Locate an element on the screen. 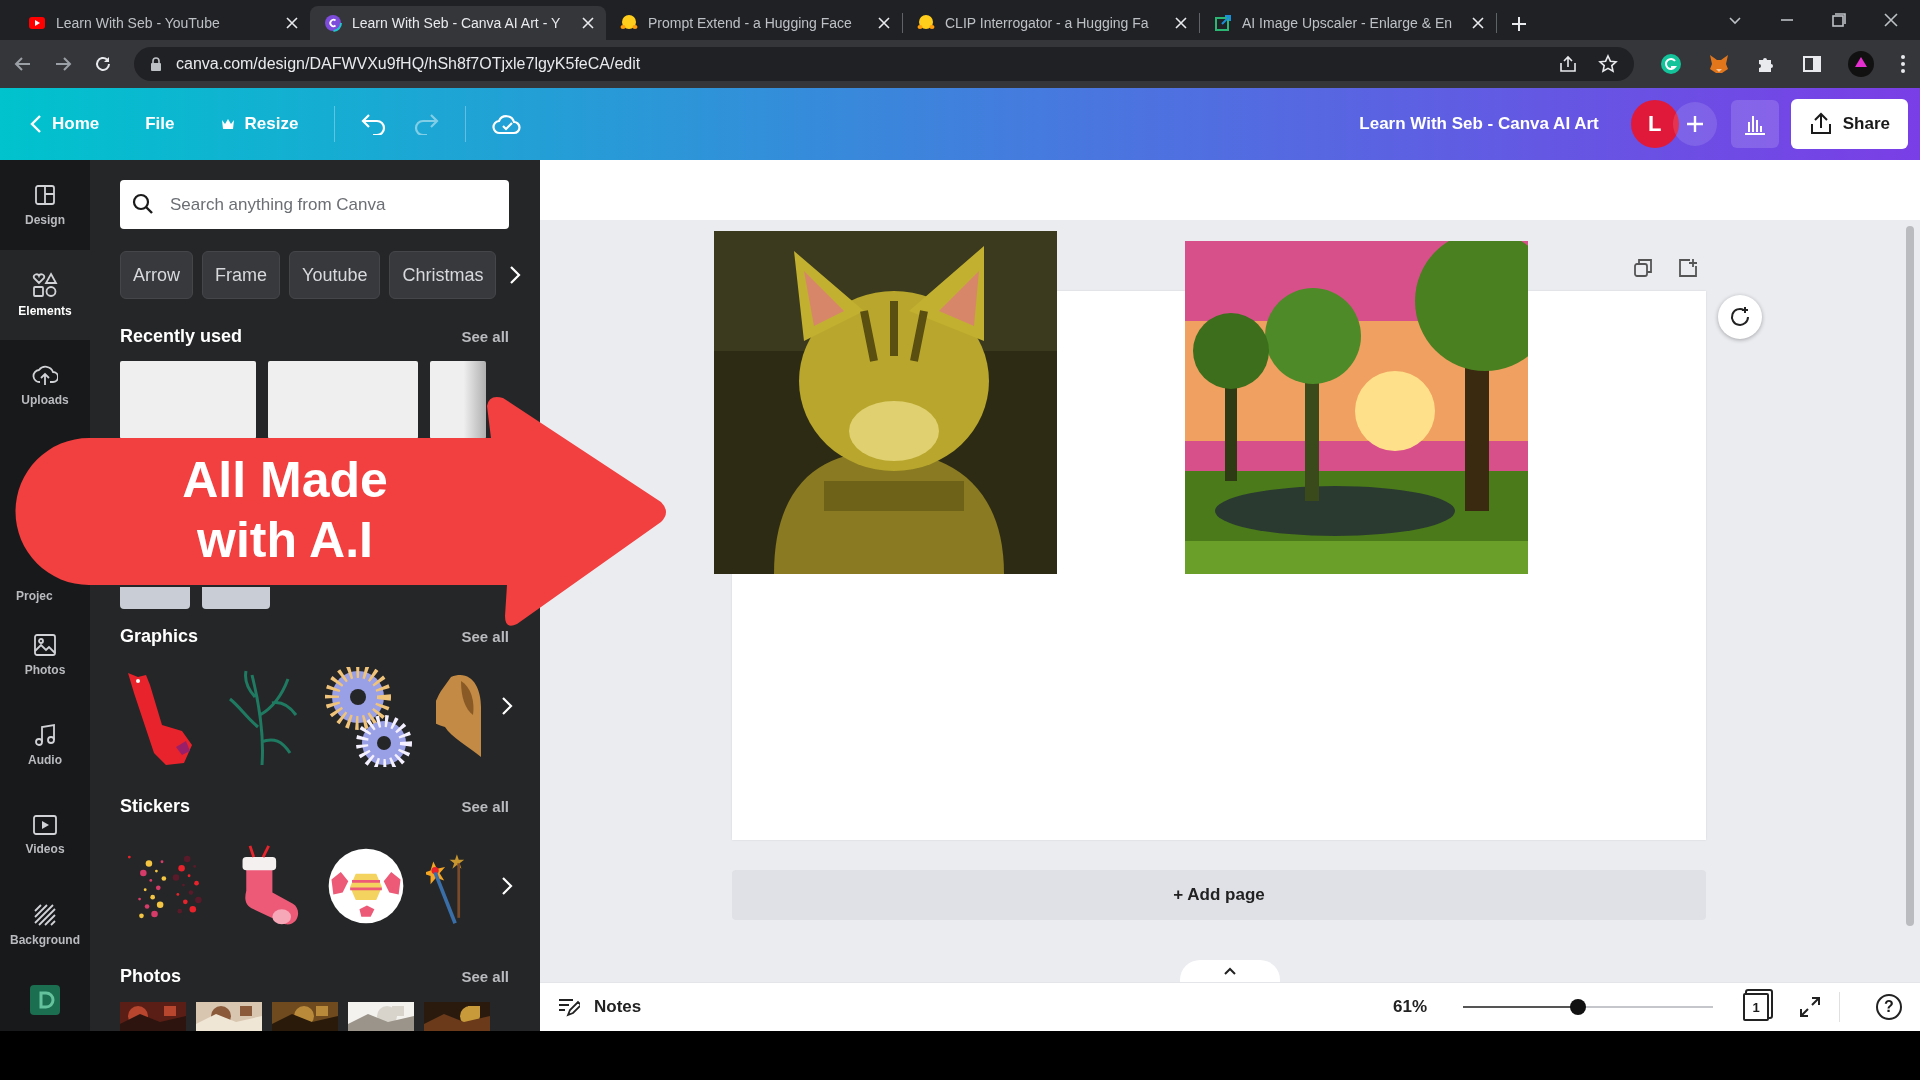 Image resolution: width=1920 pixels, height=1080 pixels. lock-icon is located at coordinates (156, 64).